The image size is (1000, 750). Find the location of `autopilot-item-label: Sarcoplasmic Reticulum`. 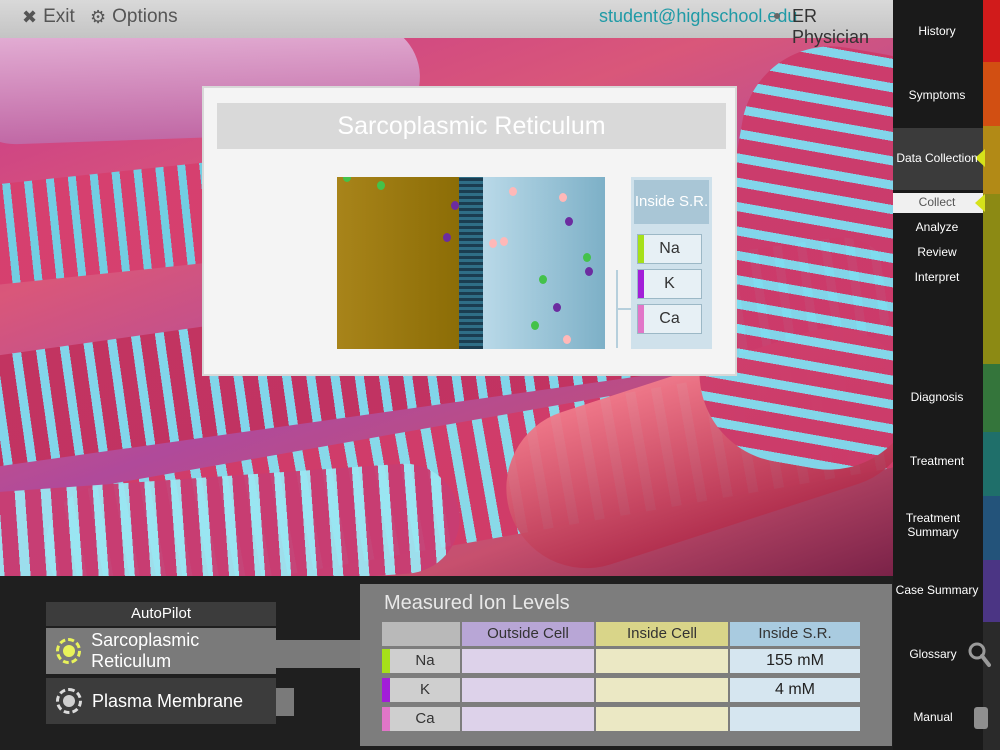

autopilot-item-label: Sarcoplasmic Reticulum is located at coordinates (145, 650).